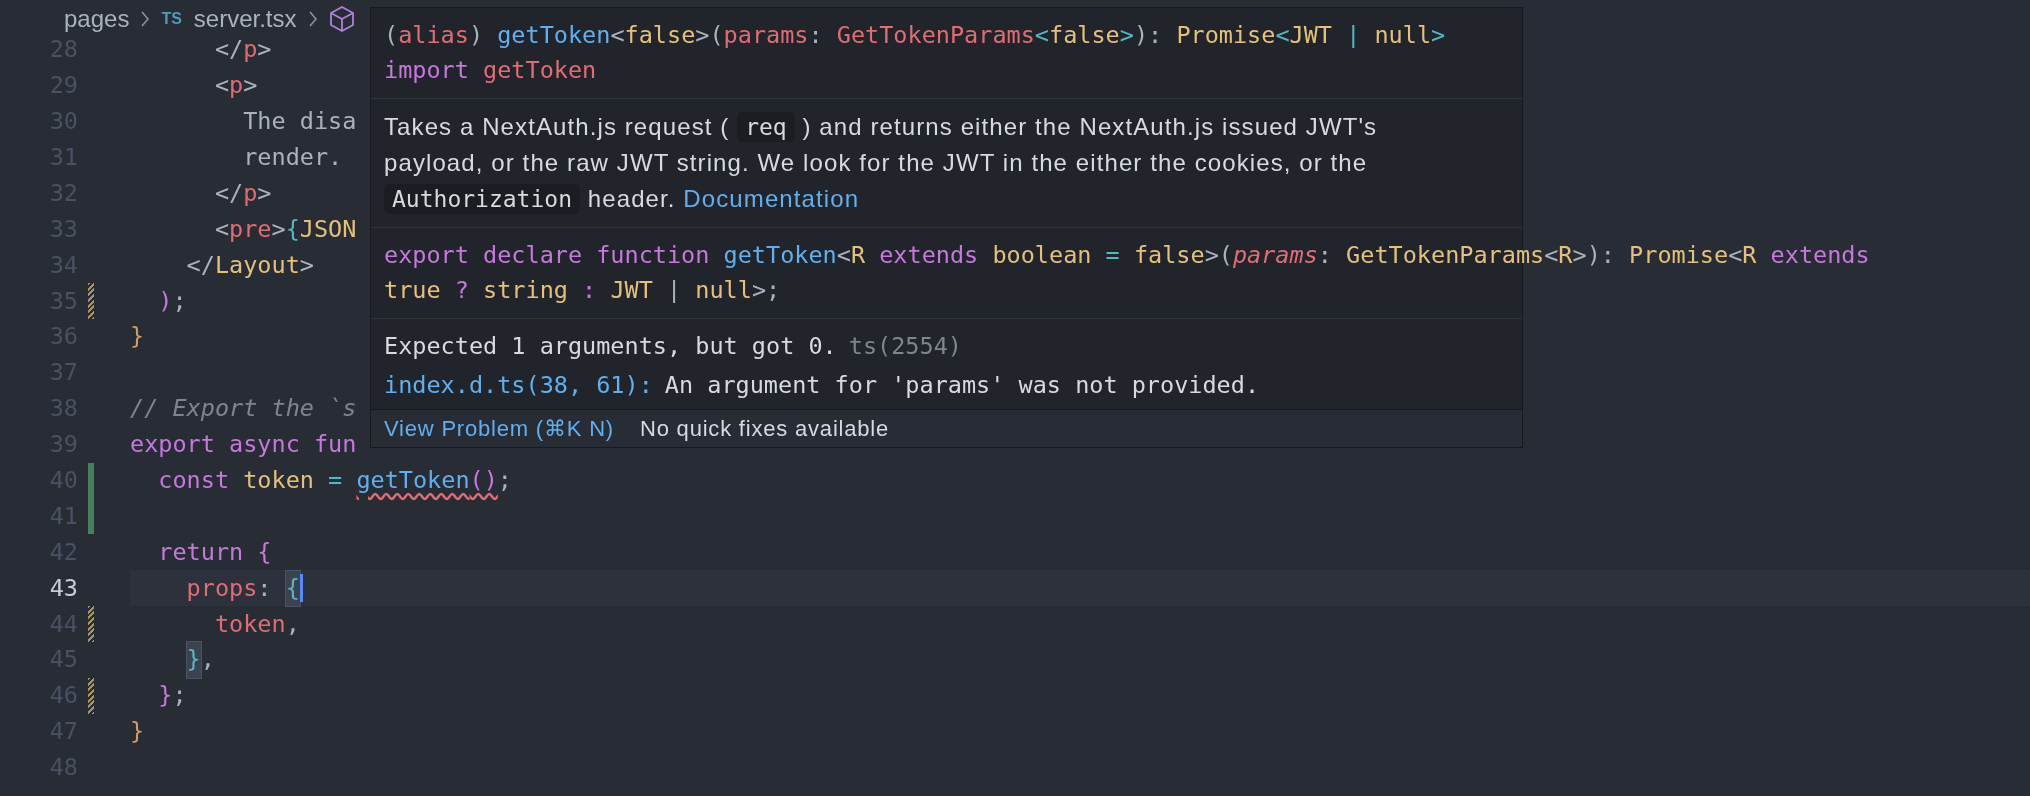  I want to click on declaration-token: string, so click(526, 290).